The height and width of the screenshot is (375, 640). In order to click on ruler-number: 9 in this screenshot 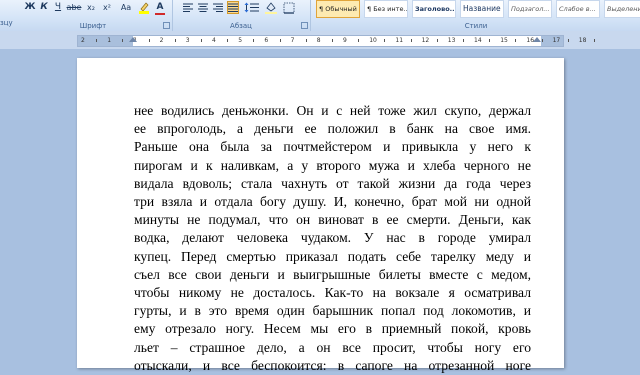, I will do `click(345, 40)`.